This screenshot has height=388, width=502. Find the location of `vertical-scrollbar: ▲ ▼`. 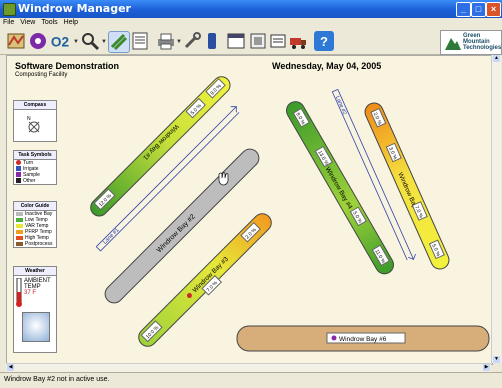

vertical-scrollbar: ▲ ▼ is located at coordinates (496, 209).